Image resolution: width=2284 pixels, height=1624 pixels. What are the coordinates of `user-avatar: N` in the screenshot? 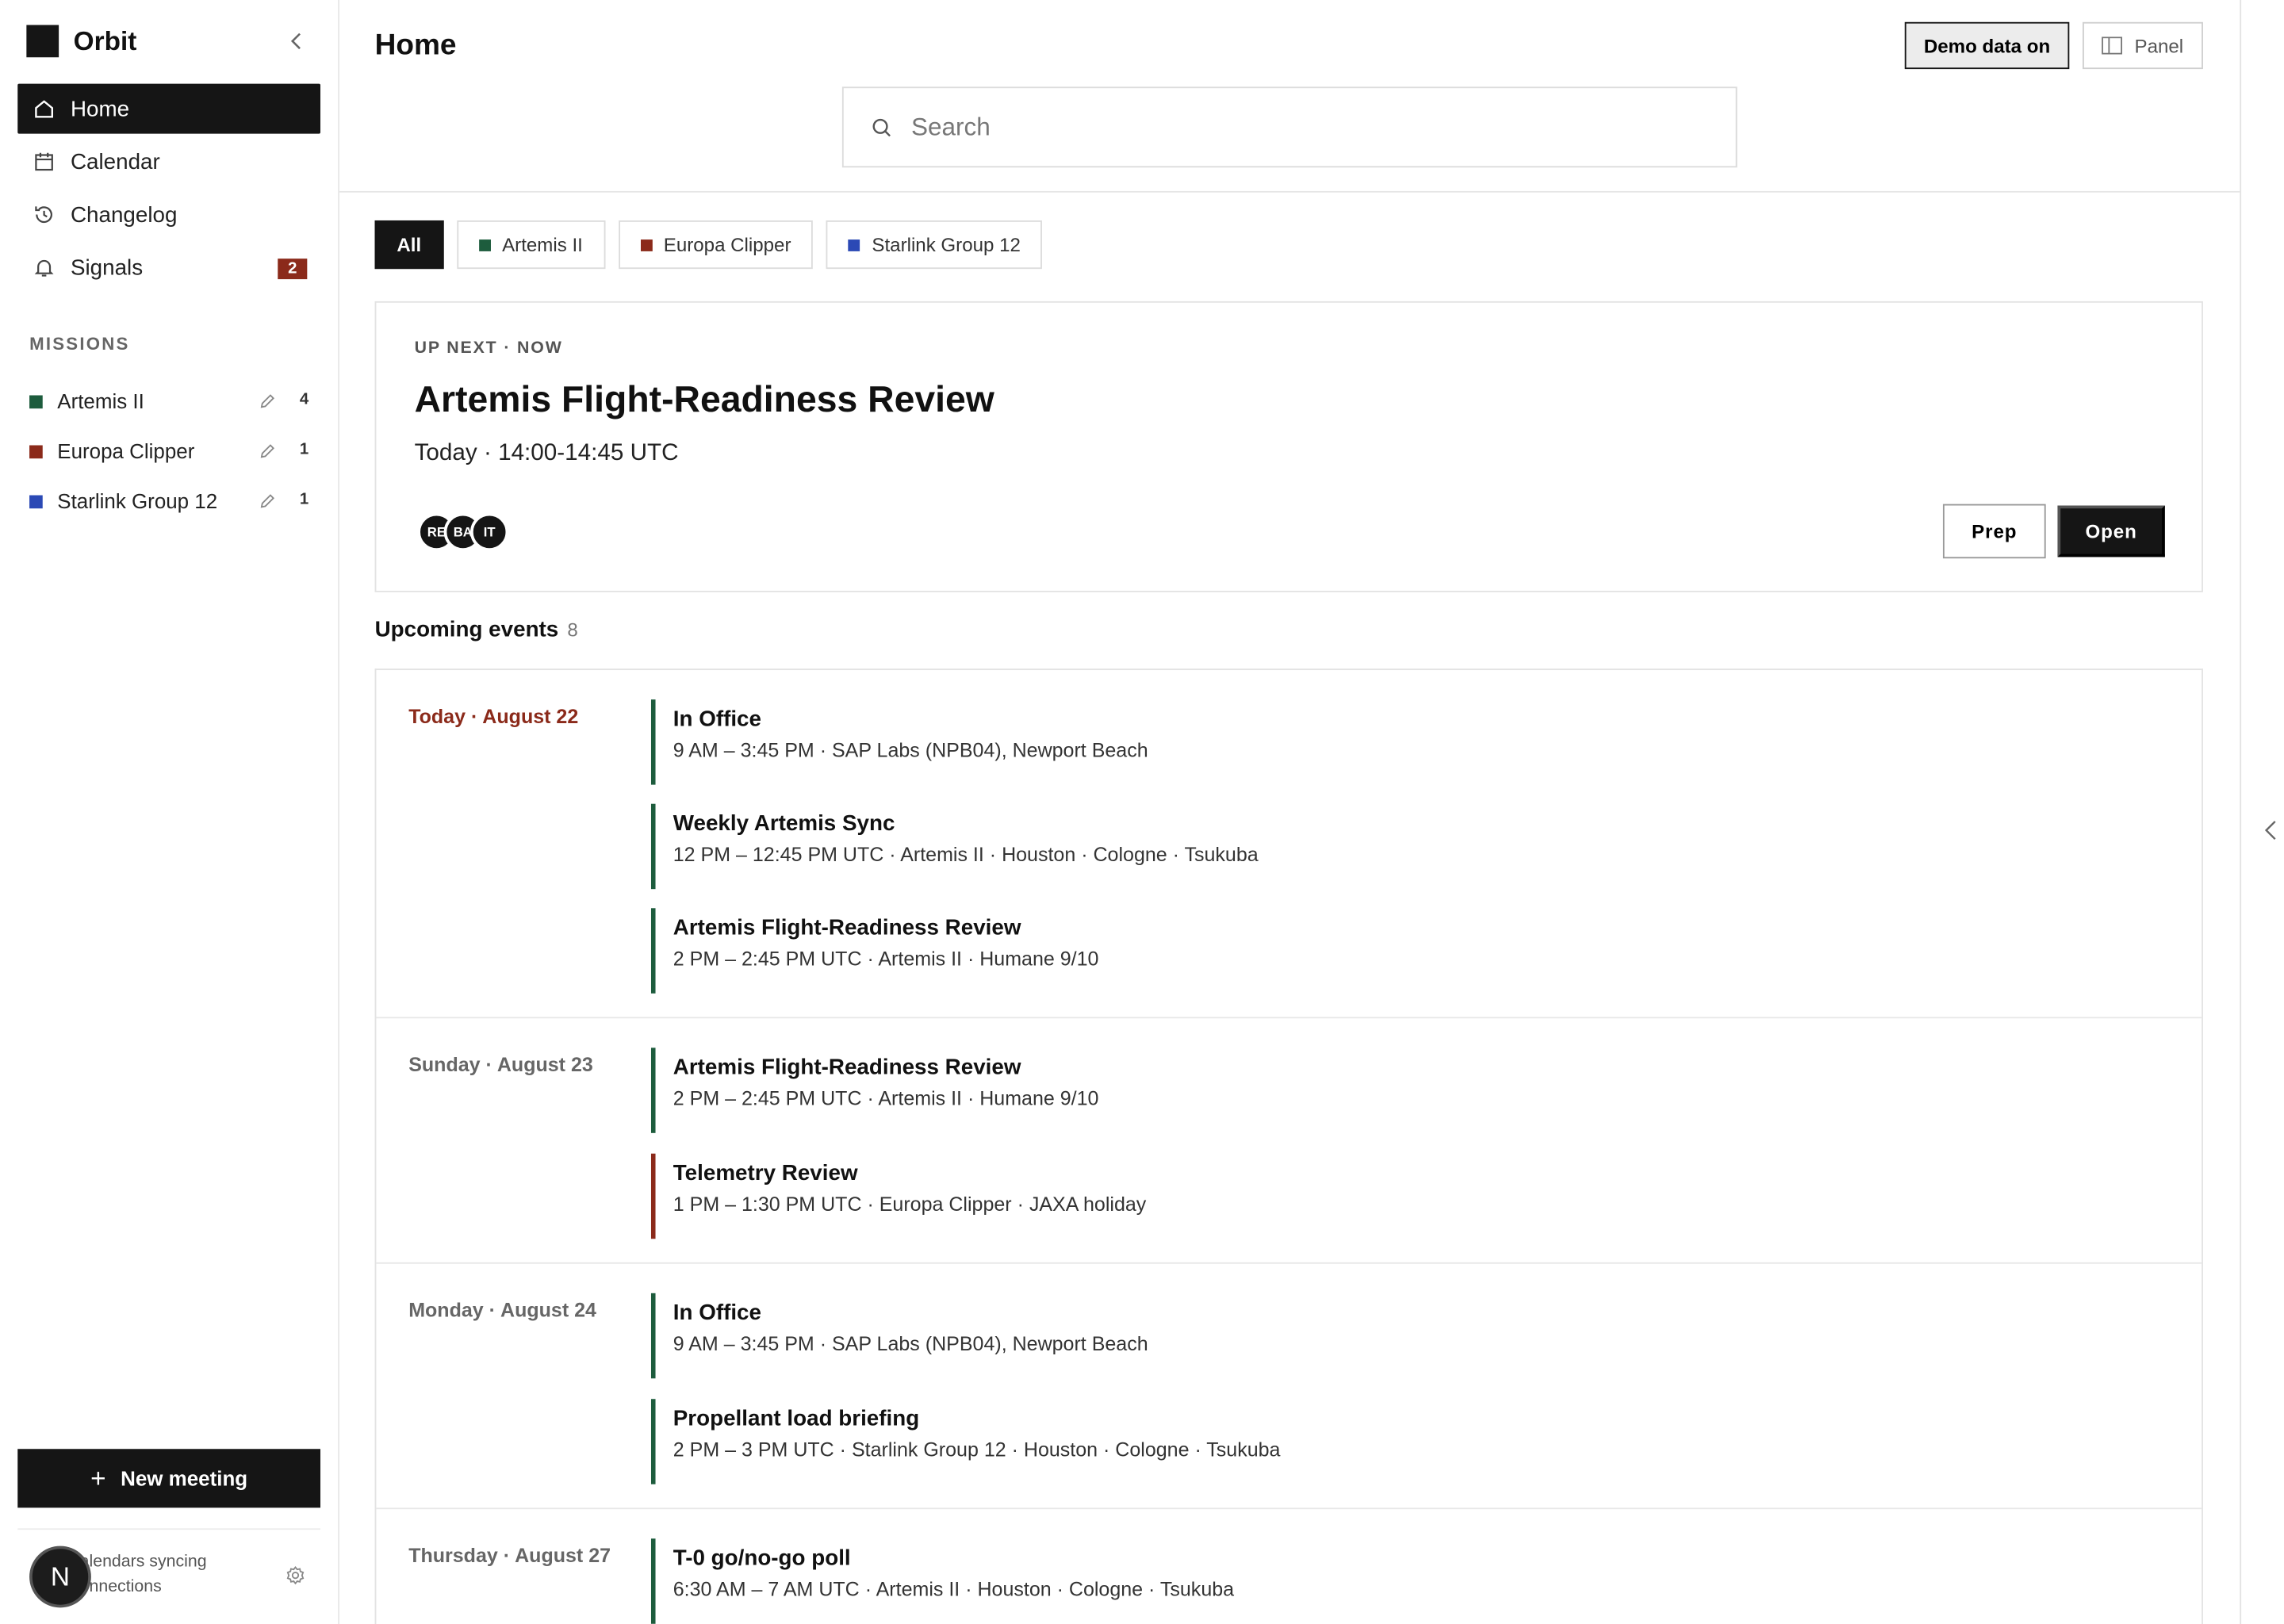 It's located at (60, 1576).